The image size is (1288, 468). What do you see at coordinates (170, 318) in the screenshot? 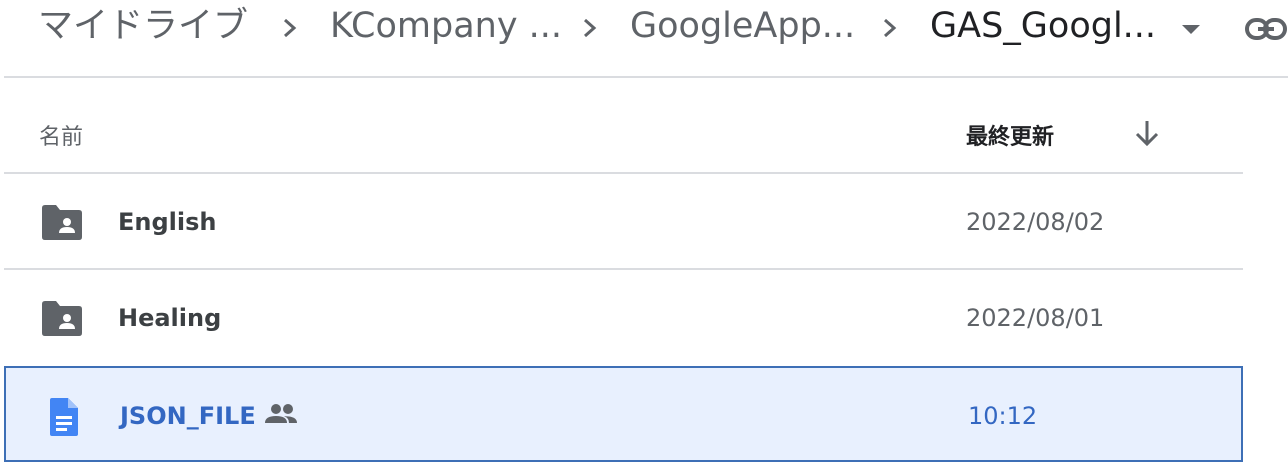
I see `file-name: Healing` at bounding box center [170, 318].